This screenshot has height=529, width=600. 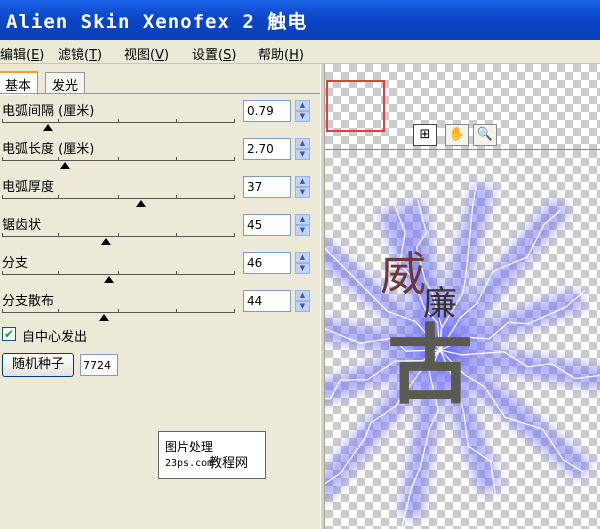 What do you see at coordinates (212, 455) in the screenshot?
I see `watermark-logo: 图片处理 教程网 23ps.com` at bounding box center [212, 455].